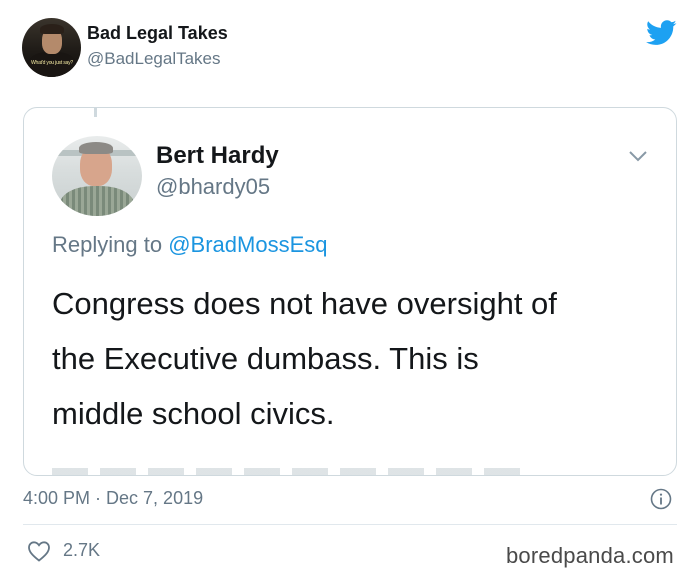 The width and height of the screenshot is (700, 579). I want to click on heart-icon, so click(39, 551).